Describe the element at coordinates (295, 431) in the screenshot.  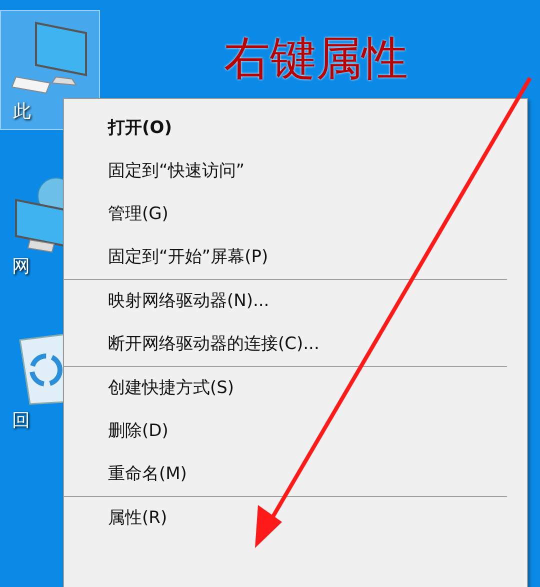
I see `menu-item: 删除(D)` at that location.